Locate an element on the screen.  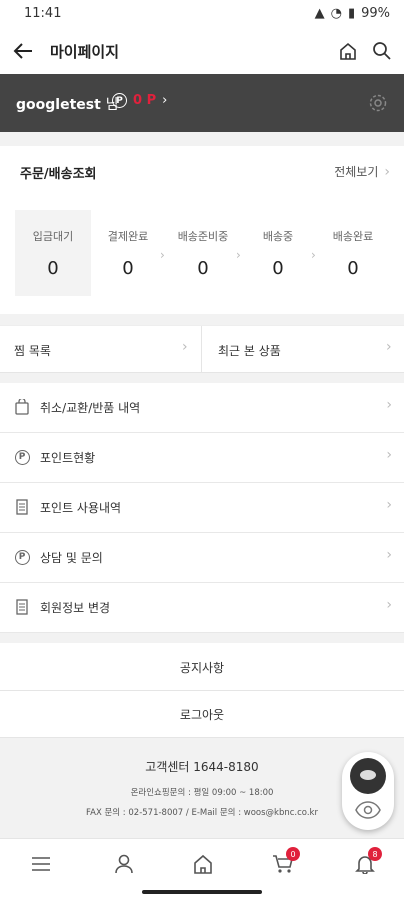
order-step-preparing: 배송준비중 0 is located at coordinates (203, 253).